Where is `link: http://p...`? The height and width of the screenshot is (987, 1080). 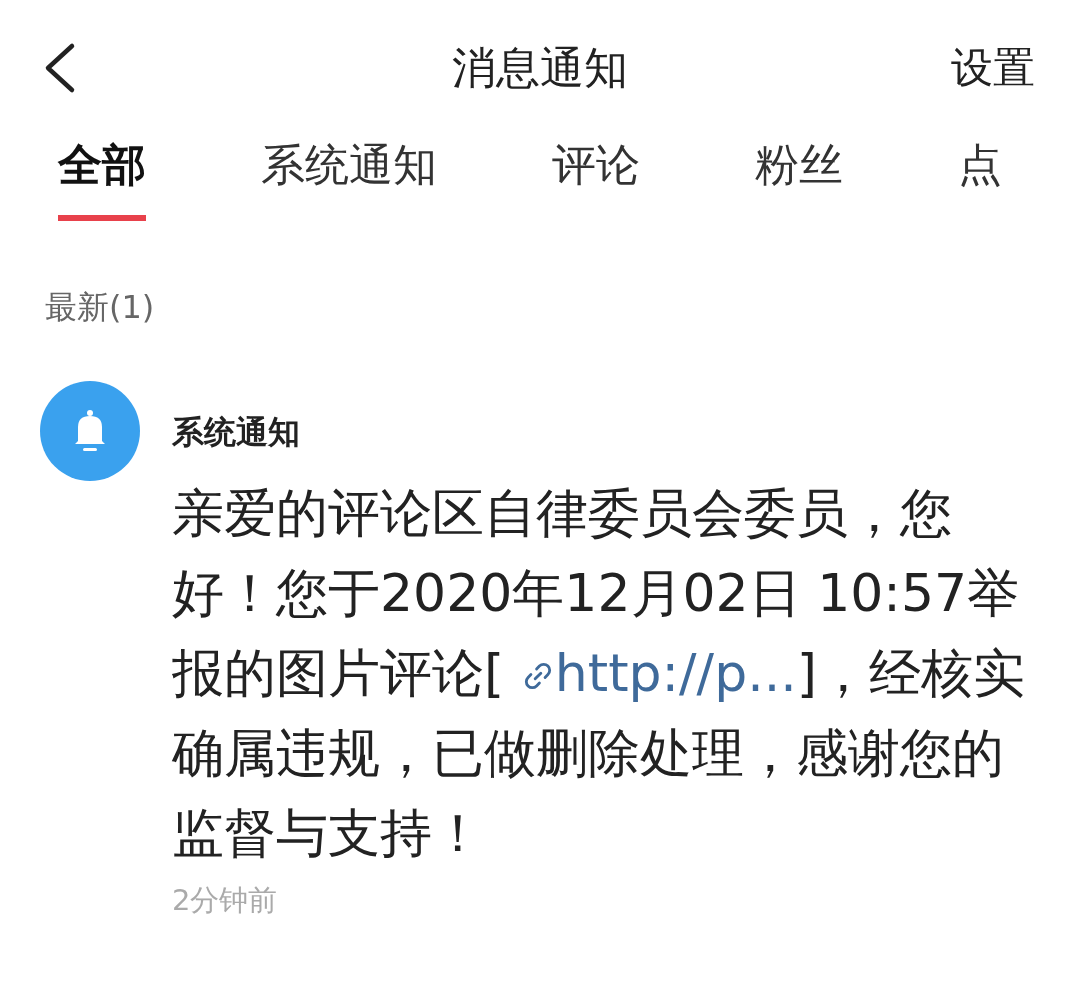
link: http://p... is located at coordinates (658, 673).